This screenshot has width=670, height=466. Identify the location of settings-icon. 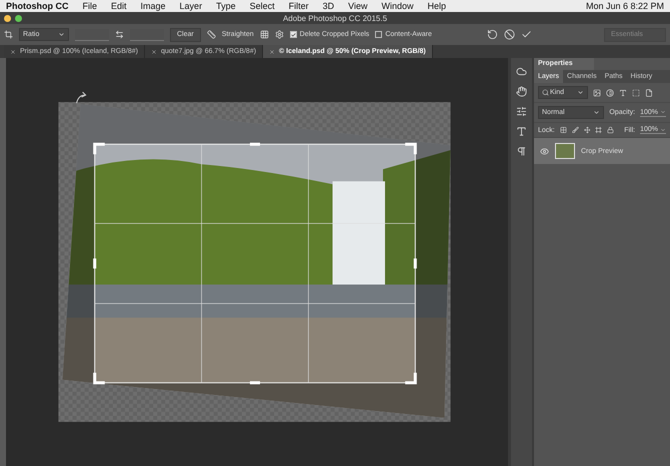
(279, 34).